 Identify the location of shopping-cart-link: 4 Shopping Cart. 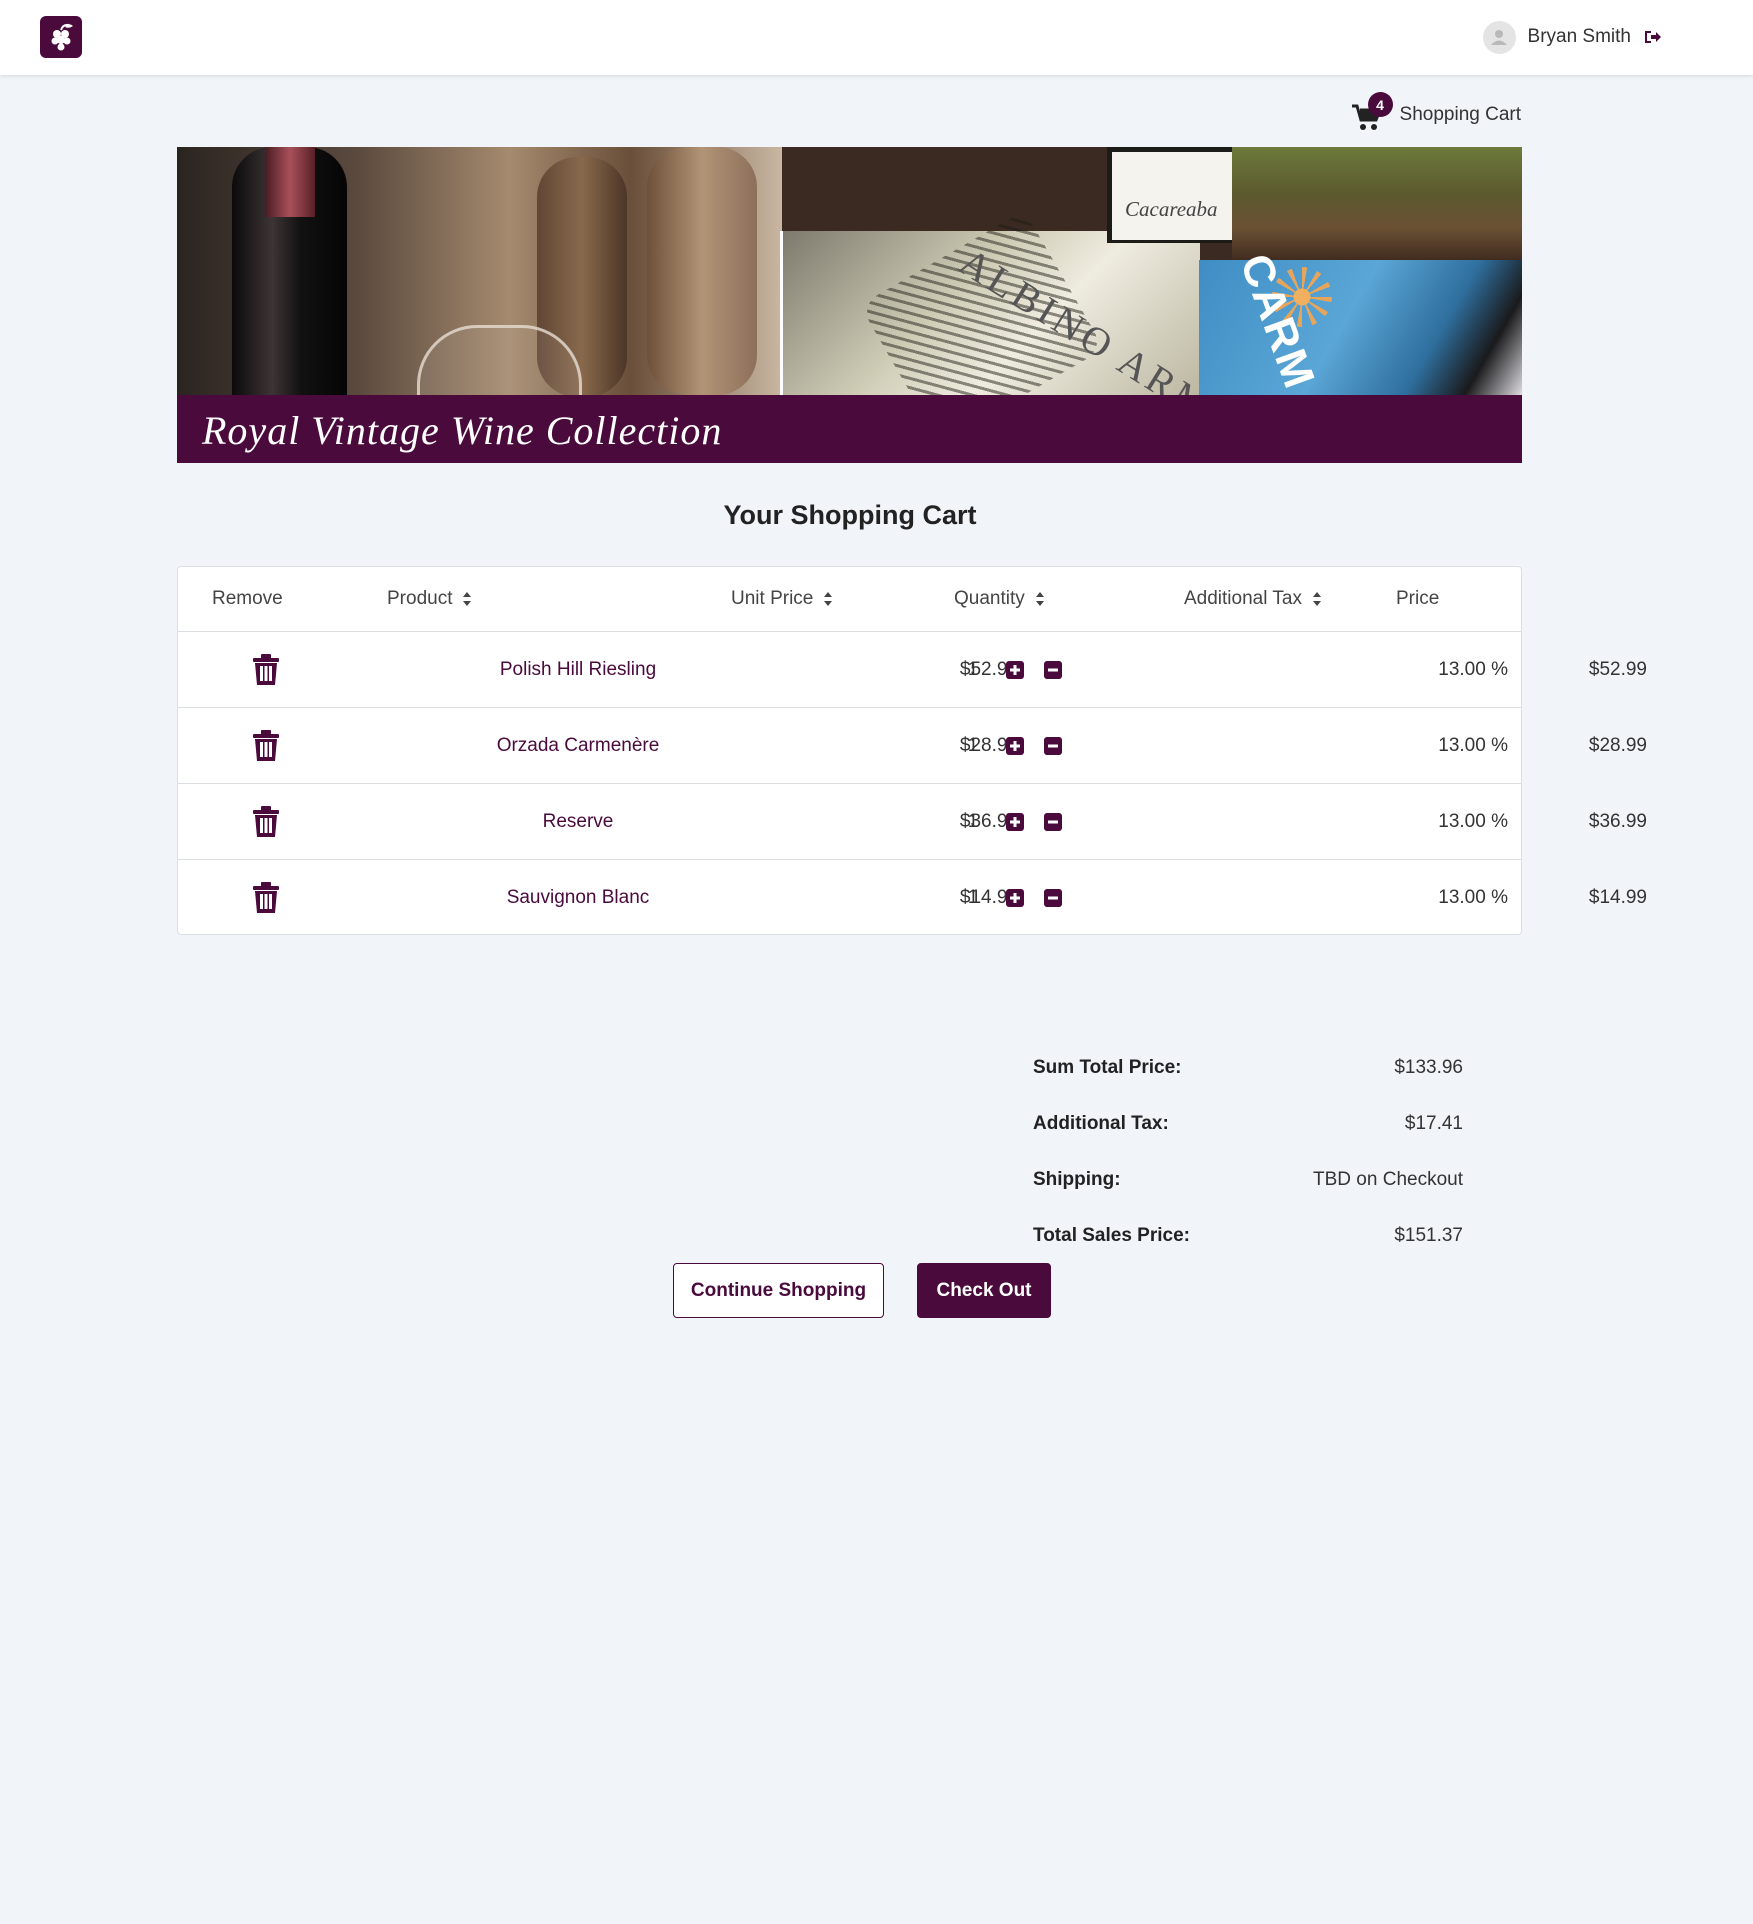
(1436, 111).